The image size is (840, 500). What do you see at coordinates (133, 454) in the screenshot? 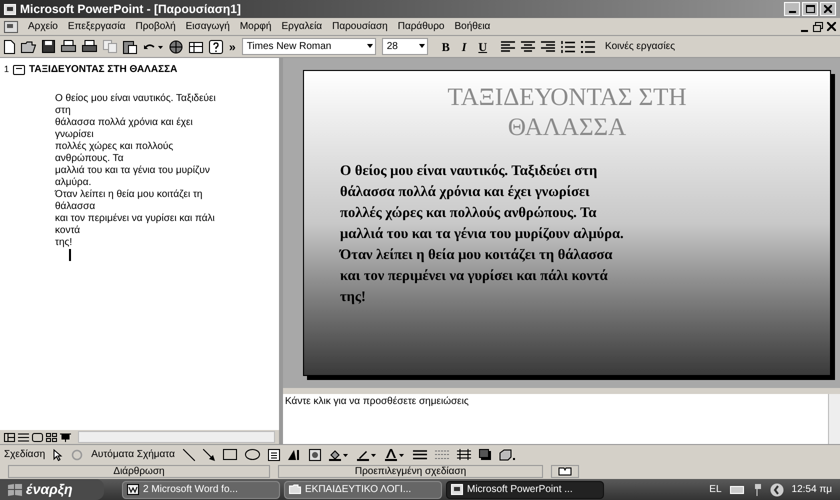
I see `autoshapes-menu-button: Αυτόματα Σχήματα` at bounding box center [133, 454].